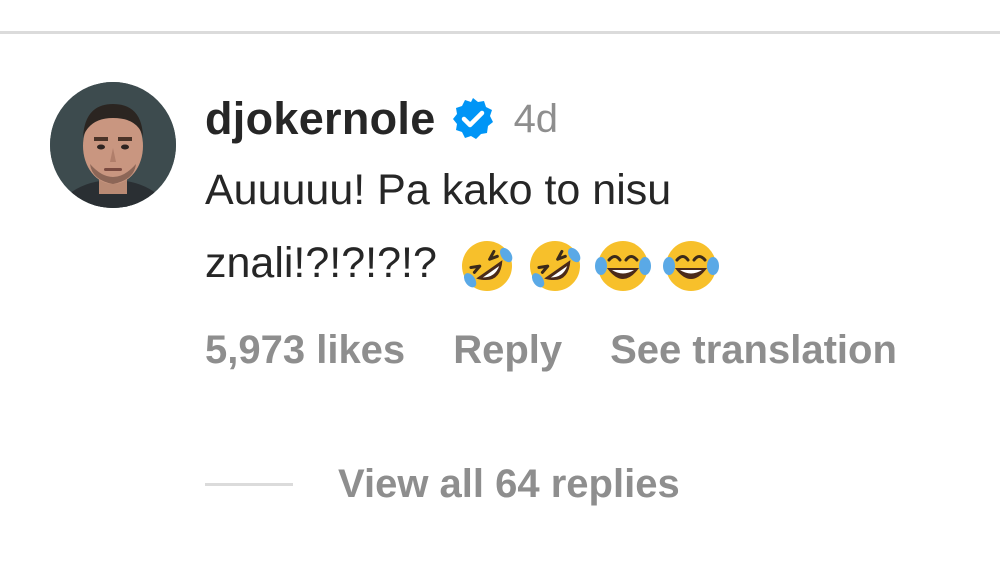 Image resolution: width=1000 pixels, height=572 pixels. What do you see at coordinates (507, 350) in the screenshot?
I see `reply-button: Reply` at bounding box center [507, 350].